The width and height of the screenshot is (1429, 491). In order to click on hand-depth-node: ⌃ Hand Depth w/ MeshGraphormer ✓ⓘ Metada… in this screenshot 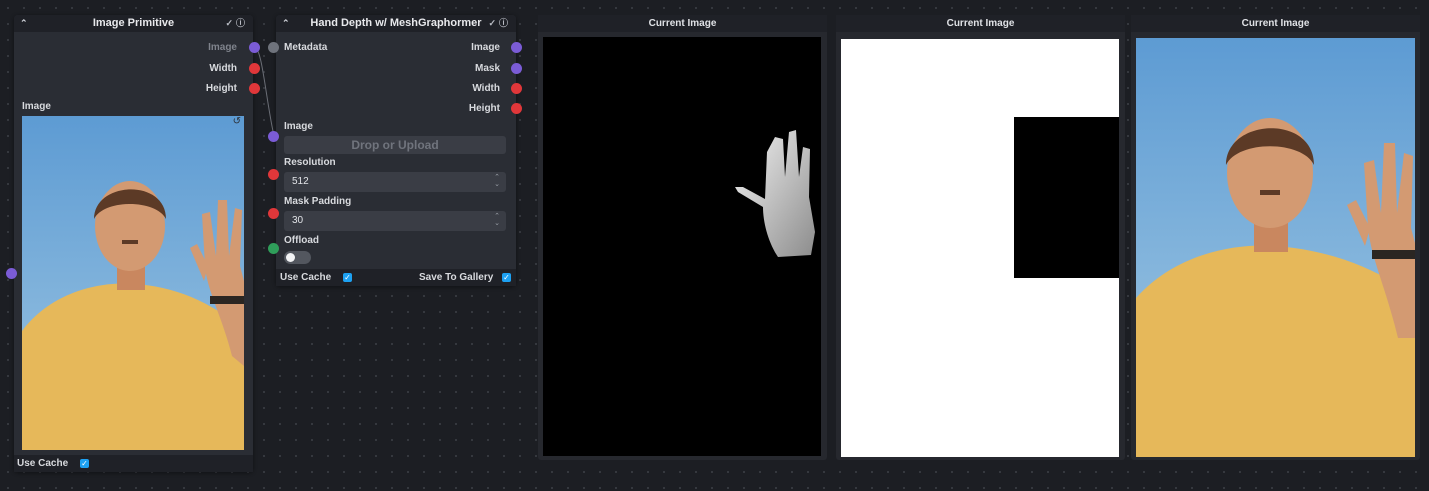, I will do `click(396, 150)`.